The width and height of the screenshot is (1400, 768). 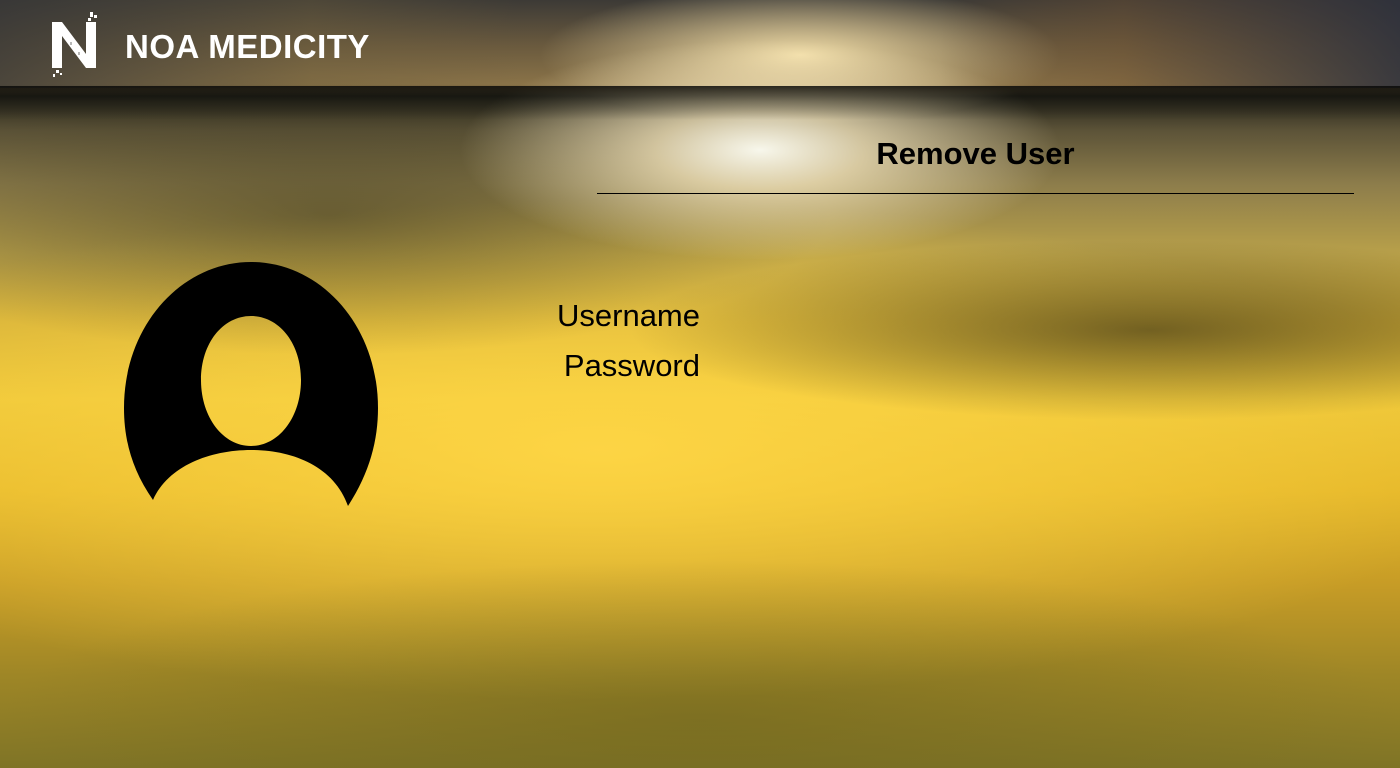 I want to click on user-avatar-icon, so click(x=251, y=384).